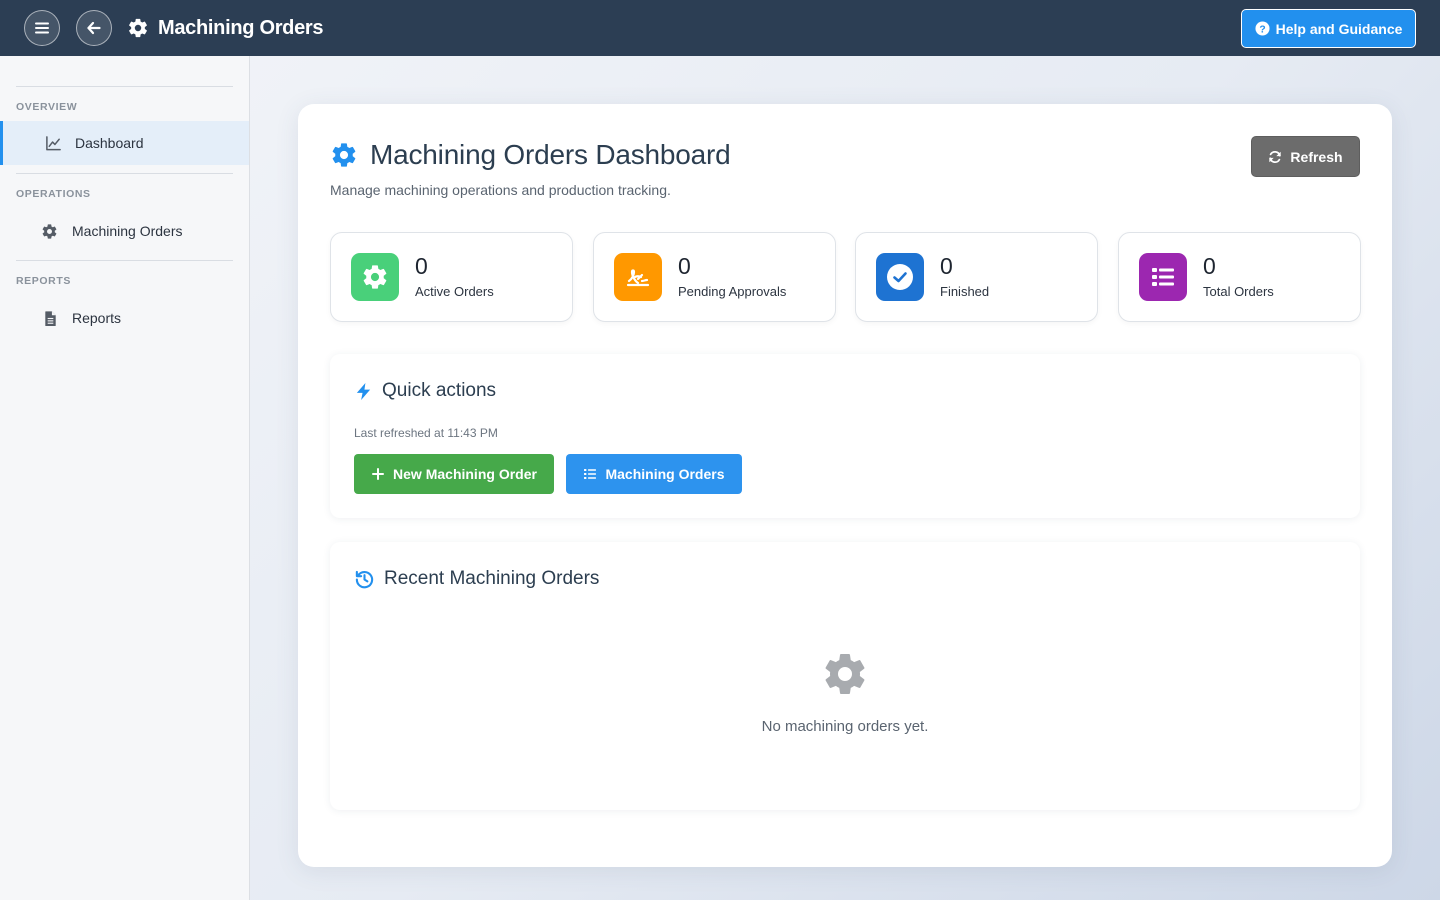  I want to click on stat-card-active-orders: 0 Active Orders, so click(451, 277).